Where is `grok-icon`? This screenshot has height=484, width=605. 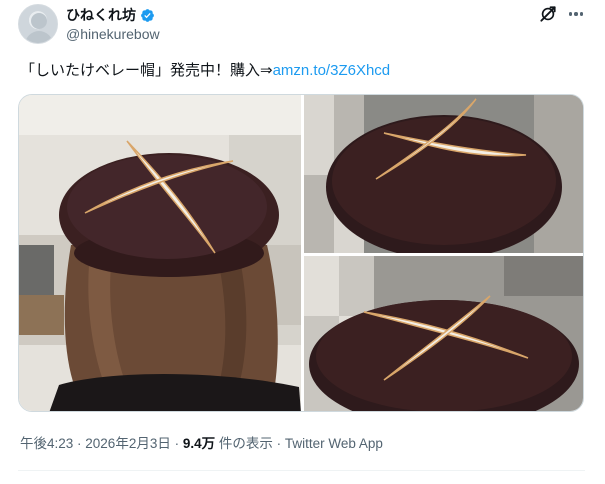 grok-icon is located at coordinates (548, 14).